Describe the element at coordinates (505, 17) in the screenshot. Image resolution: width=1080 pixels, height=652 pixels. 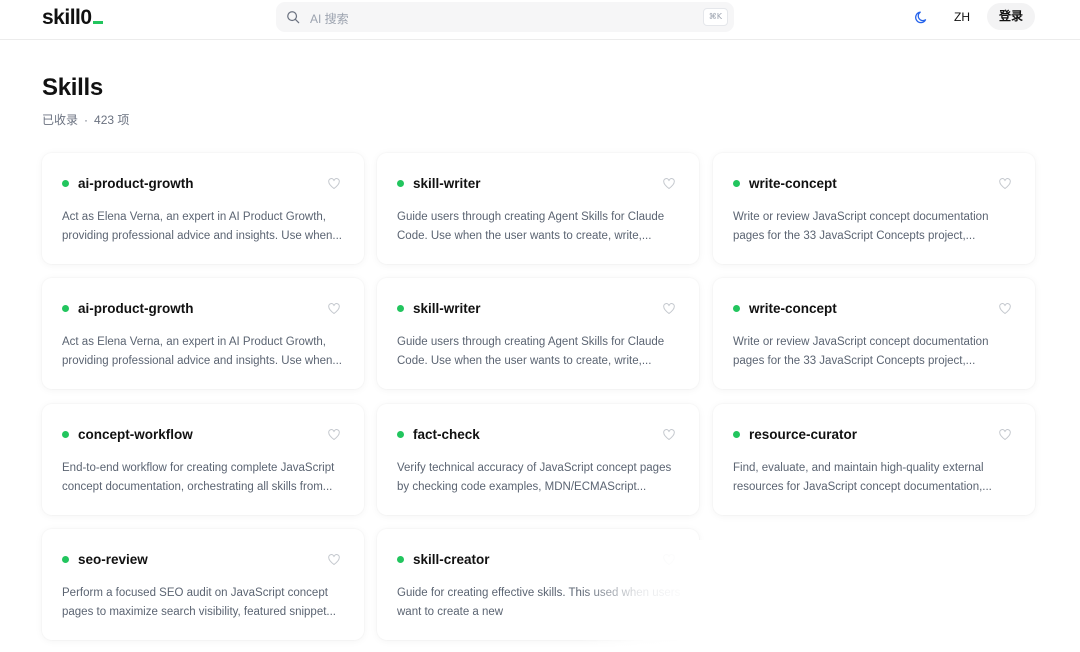
I see `search-bar: AI 搜索 ⌘K` at that location.